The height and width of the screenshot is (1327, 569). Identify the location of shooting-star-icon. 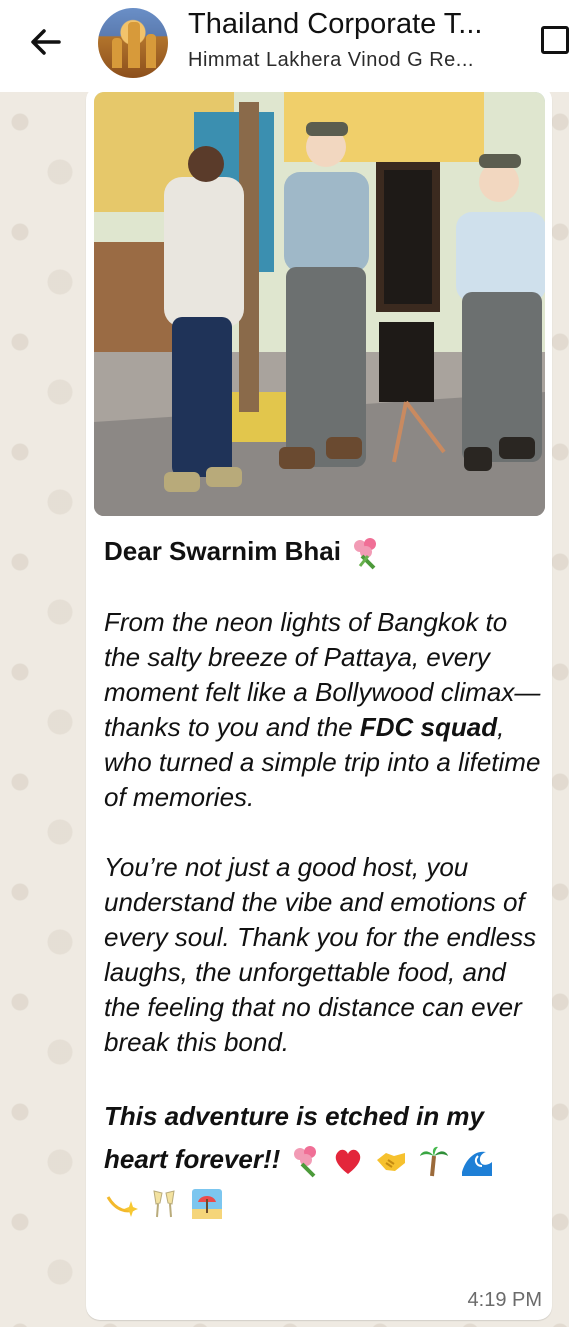
(122, 1207).